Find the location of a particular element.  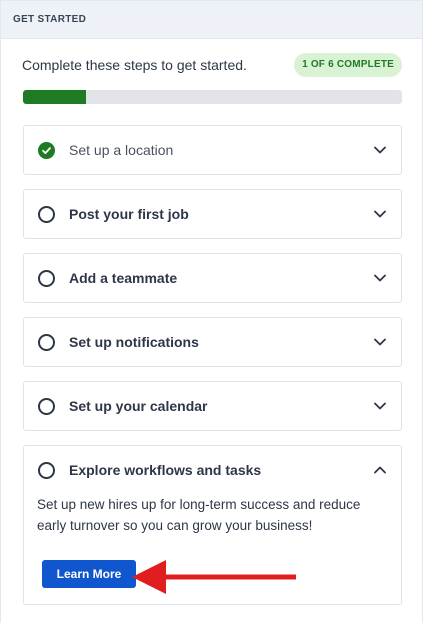

step-header: Set up notifications is located at coordinates (212, 342).